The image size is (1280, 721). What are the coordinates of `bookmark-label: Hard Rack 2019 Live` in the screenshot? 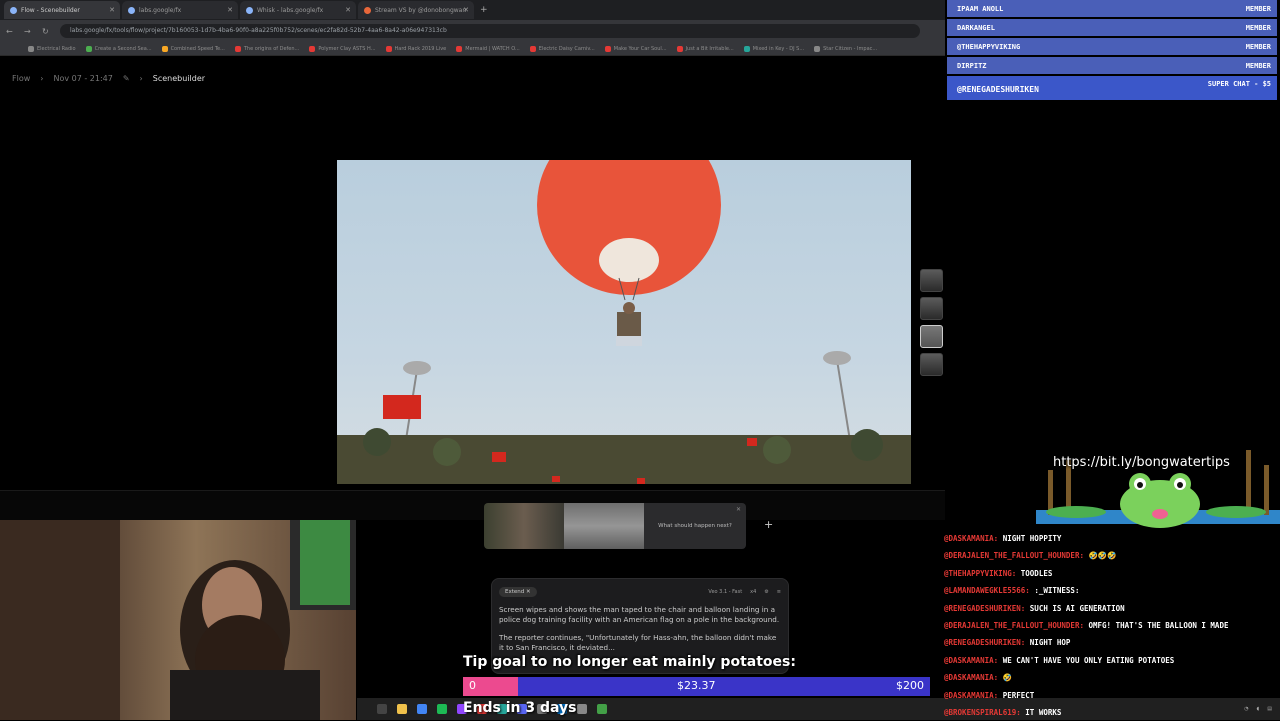 It's located at (420, 48).